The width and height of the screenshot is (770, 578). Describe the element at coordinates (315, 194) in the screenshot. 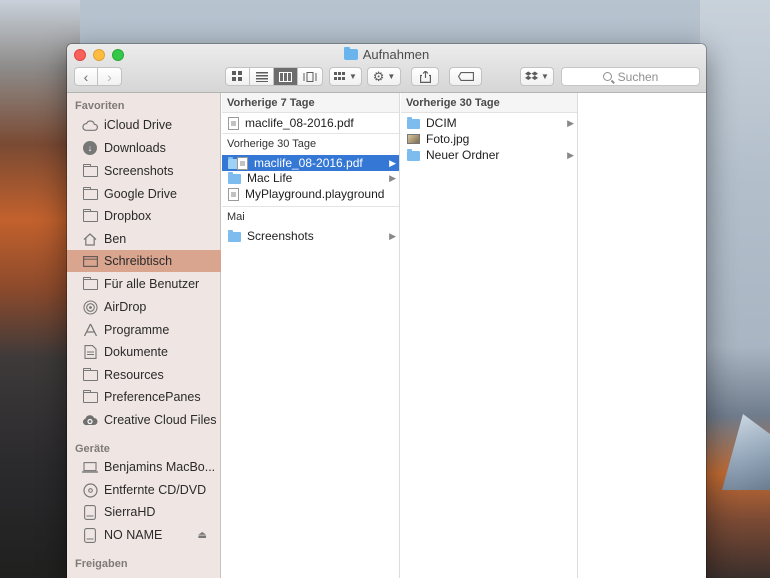

I see `file-name: MyPlayground.playground` at that location.